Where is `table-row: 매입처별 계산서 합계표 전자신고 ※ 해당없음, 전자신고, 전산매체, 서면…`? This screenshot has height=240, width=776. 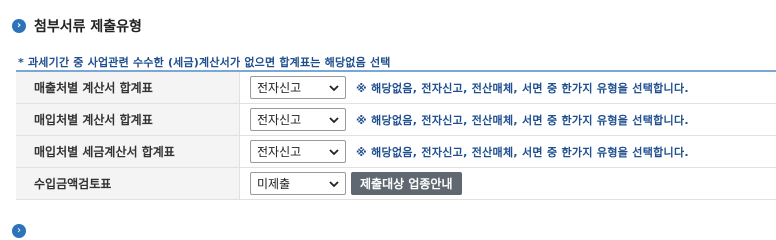
table-row: 매입처별 계산서 합계표 전자신고 ※ 해당없음, 전자신고, 전산매체, 서면… is located at coordinates (396, 119).